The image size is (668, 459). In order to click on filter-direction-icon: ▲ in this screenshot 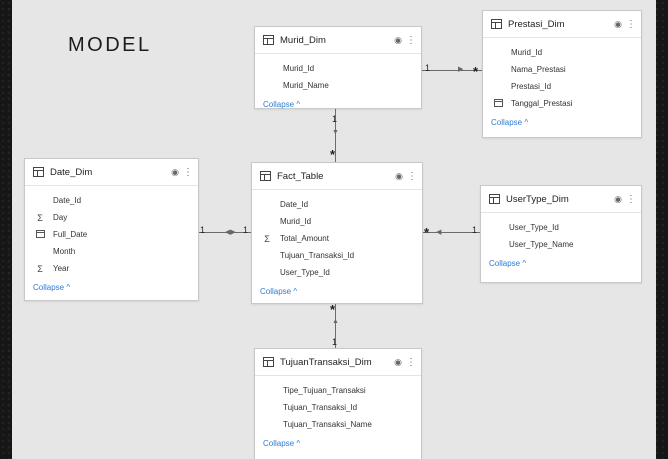, I will do `click(335, 321)`.